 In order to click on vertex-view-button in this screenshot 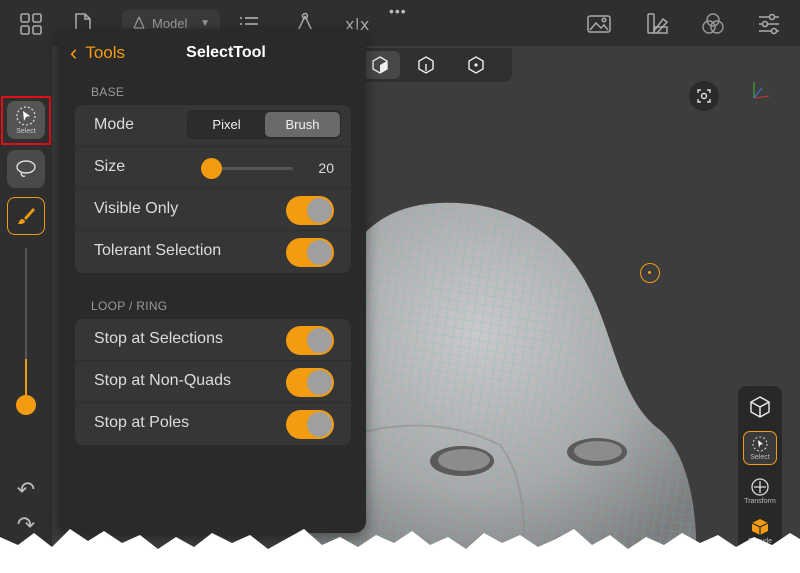, I will do `click(476, 65)`.